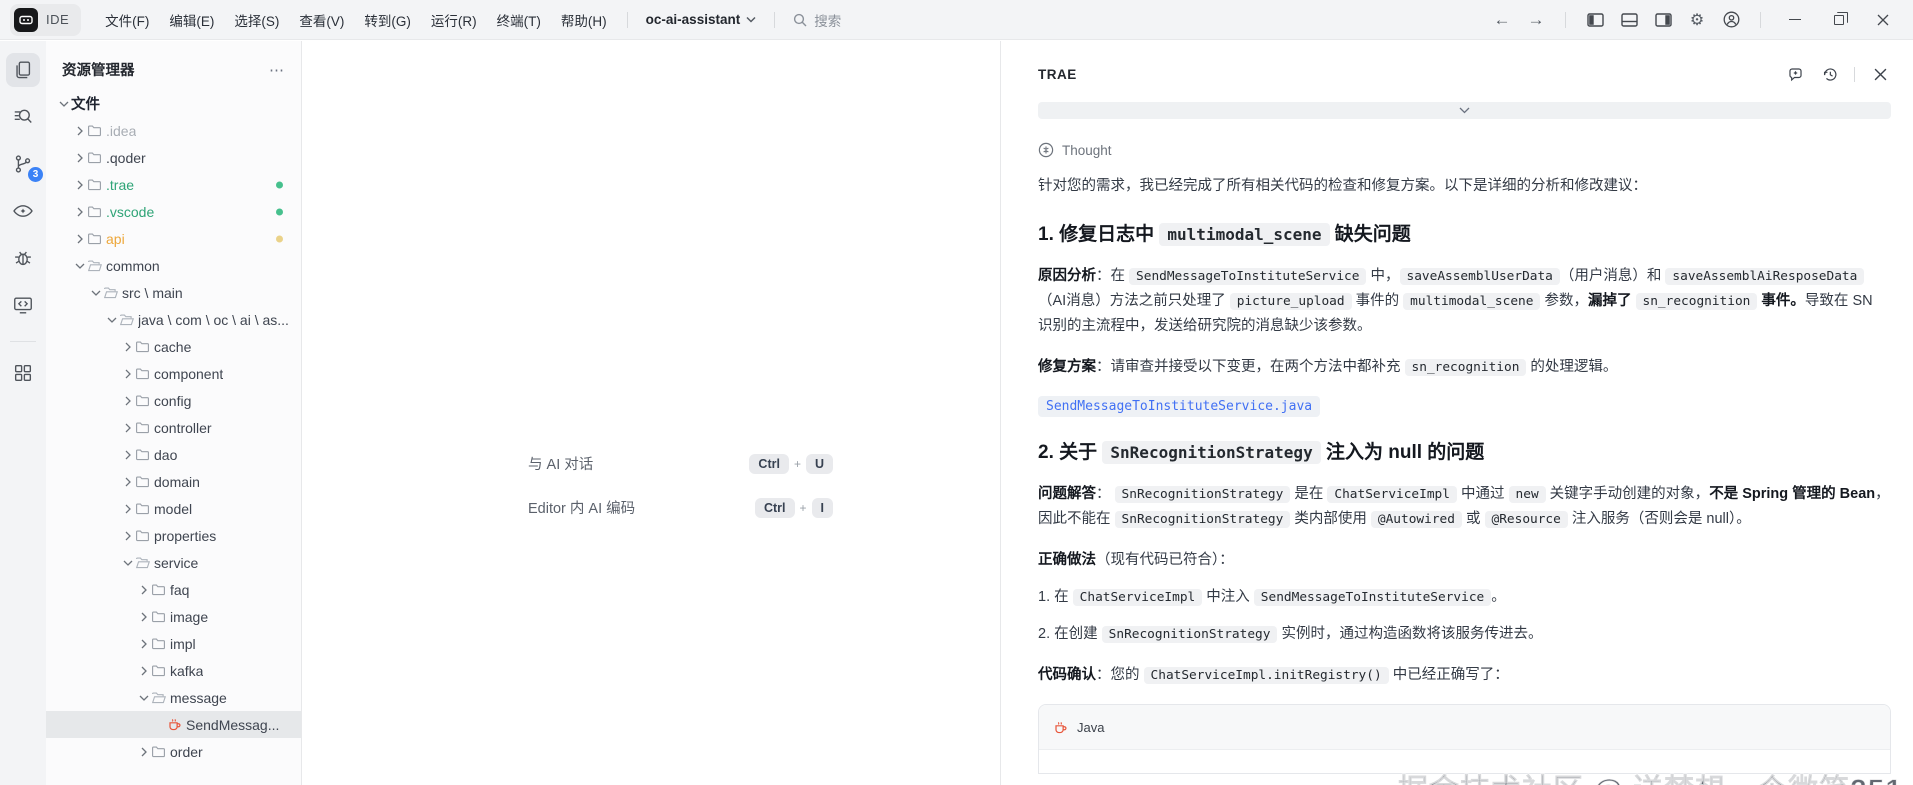 Image resolution: width=1913 pixels, height=785 pixels. What do you see at coordinates (1536, 20) in the screenshot?
I see `forward-arrow-icon: →` at bounding box center [1536, 20].